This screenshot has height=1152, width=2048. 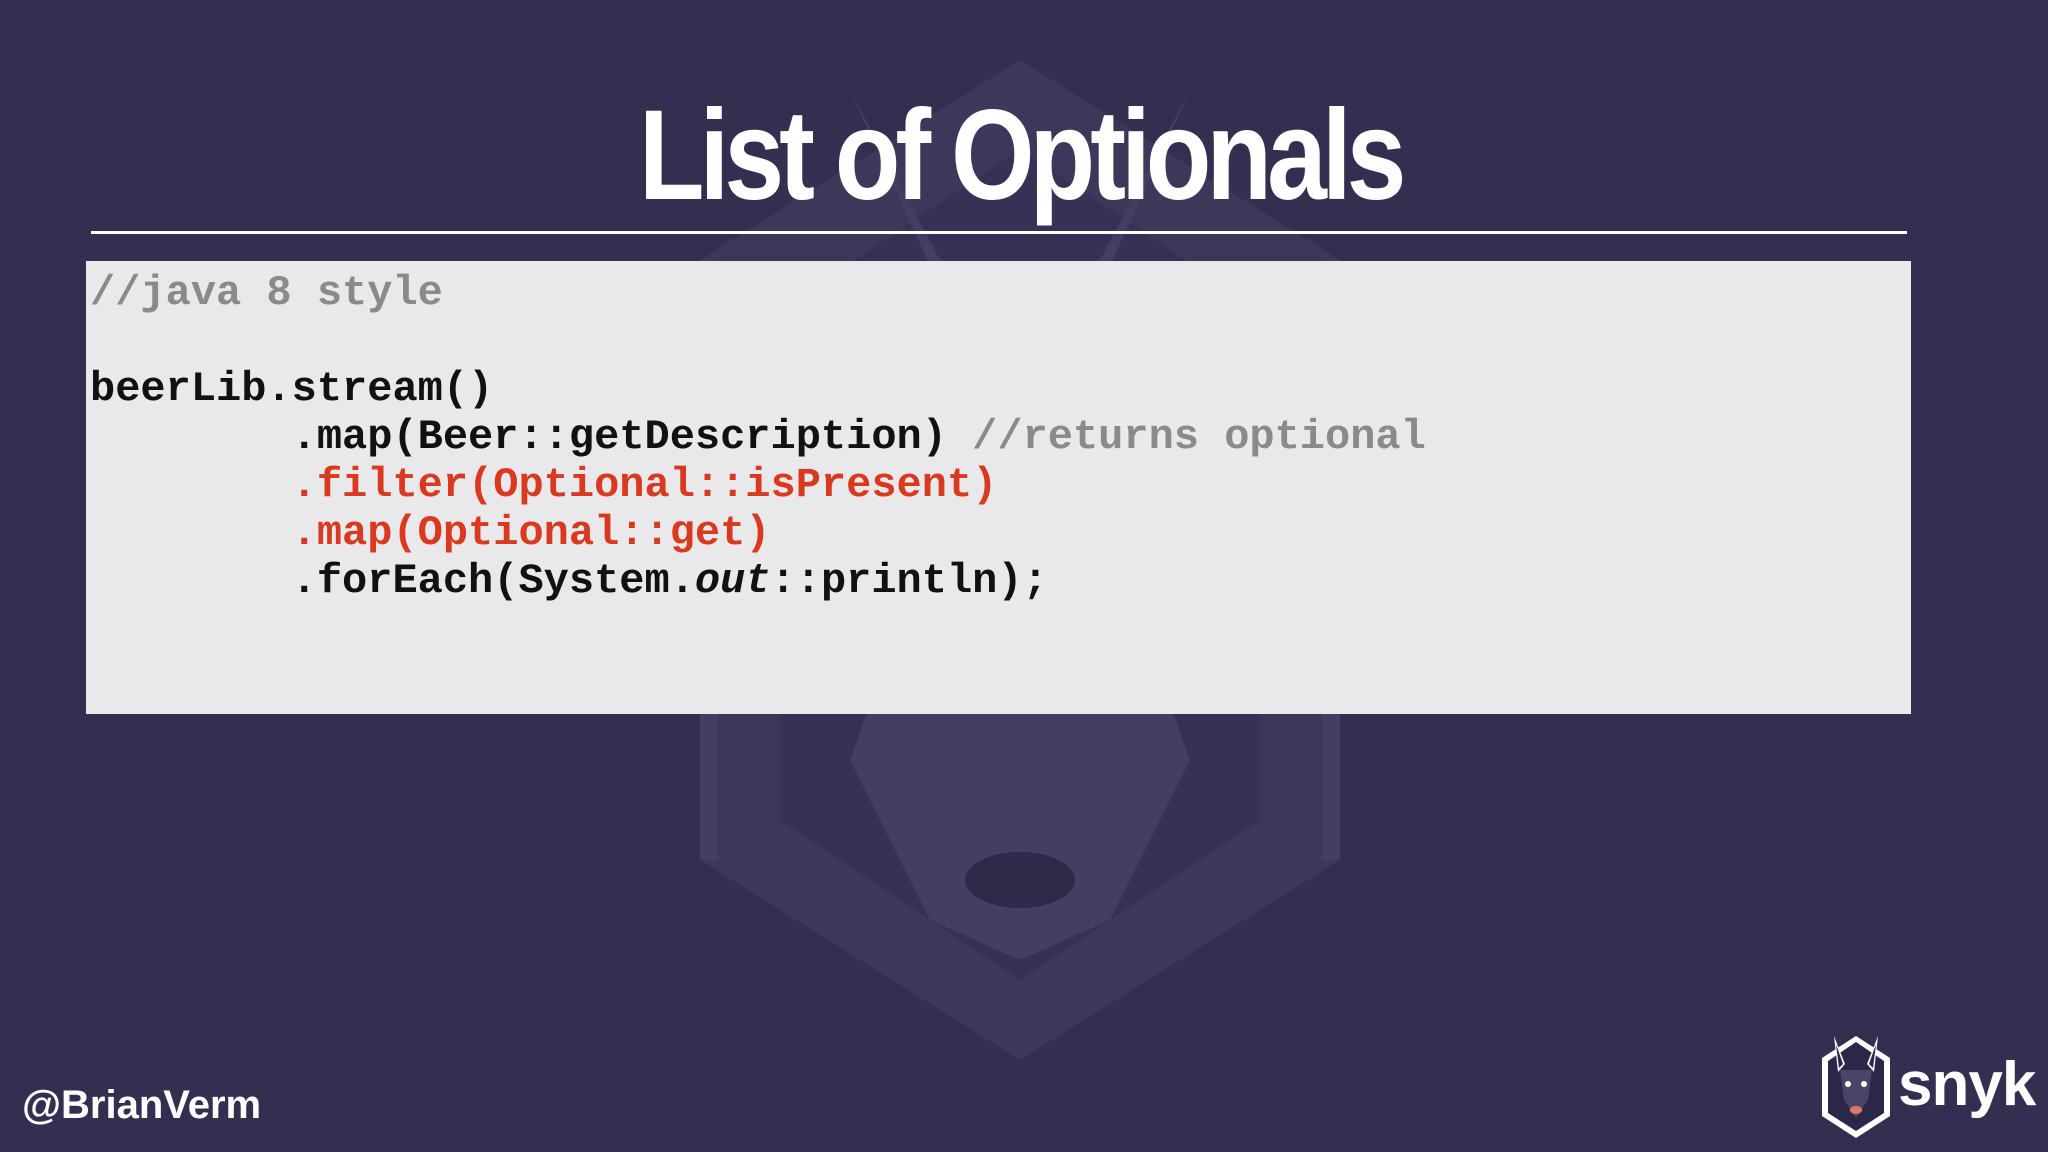 I want to click on code-line-map-get: .map(Optional::get), so click(x=430, y=533).